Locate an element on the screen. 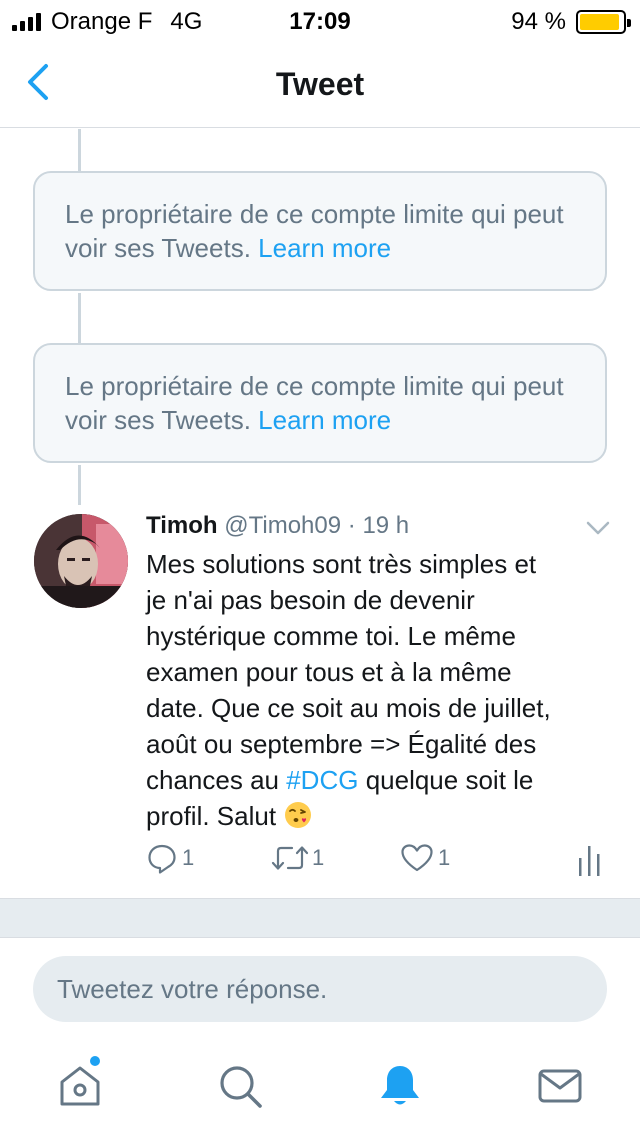 The width and height of the screenshot is (640, 1136). tab-bar is located at coordinates (320, 1088).